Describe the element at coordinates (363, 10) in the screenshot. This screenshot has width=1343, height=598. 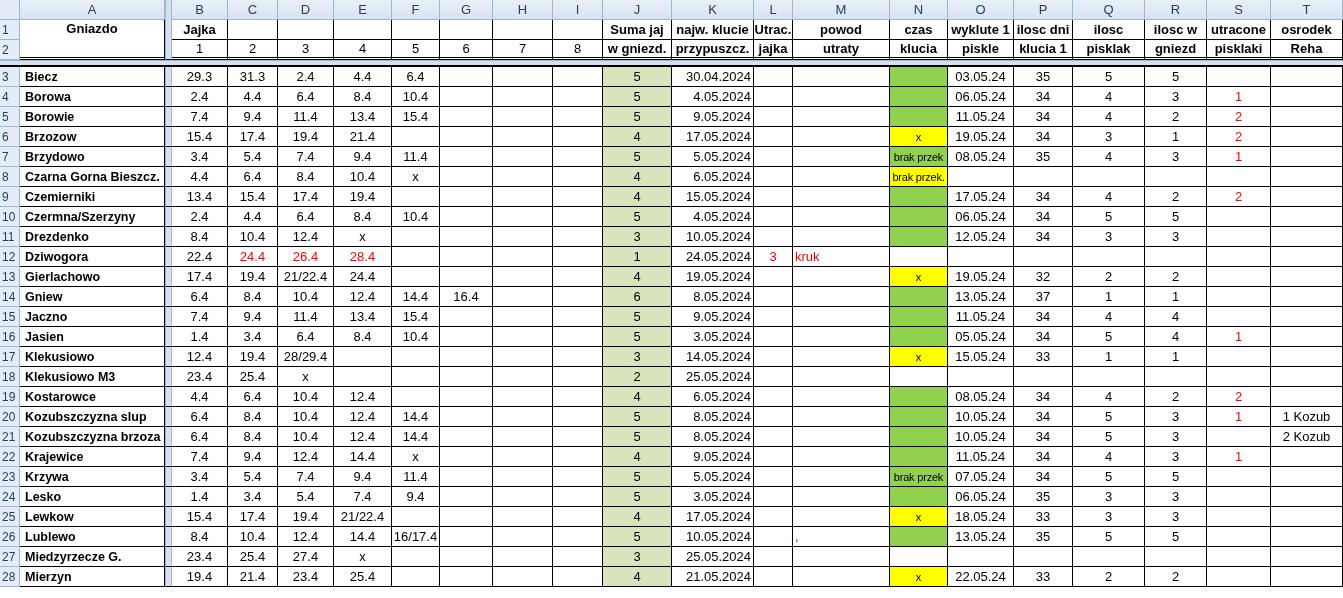
I see `column-header: E` at that location.